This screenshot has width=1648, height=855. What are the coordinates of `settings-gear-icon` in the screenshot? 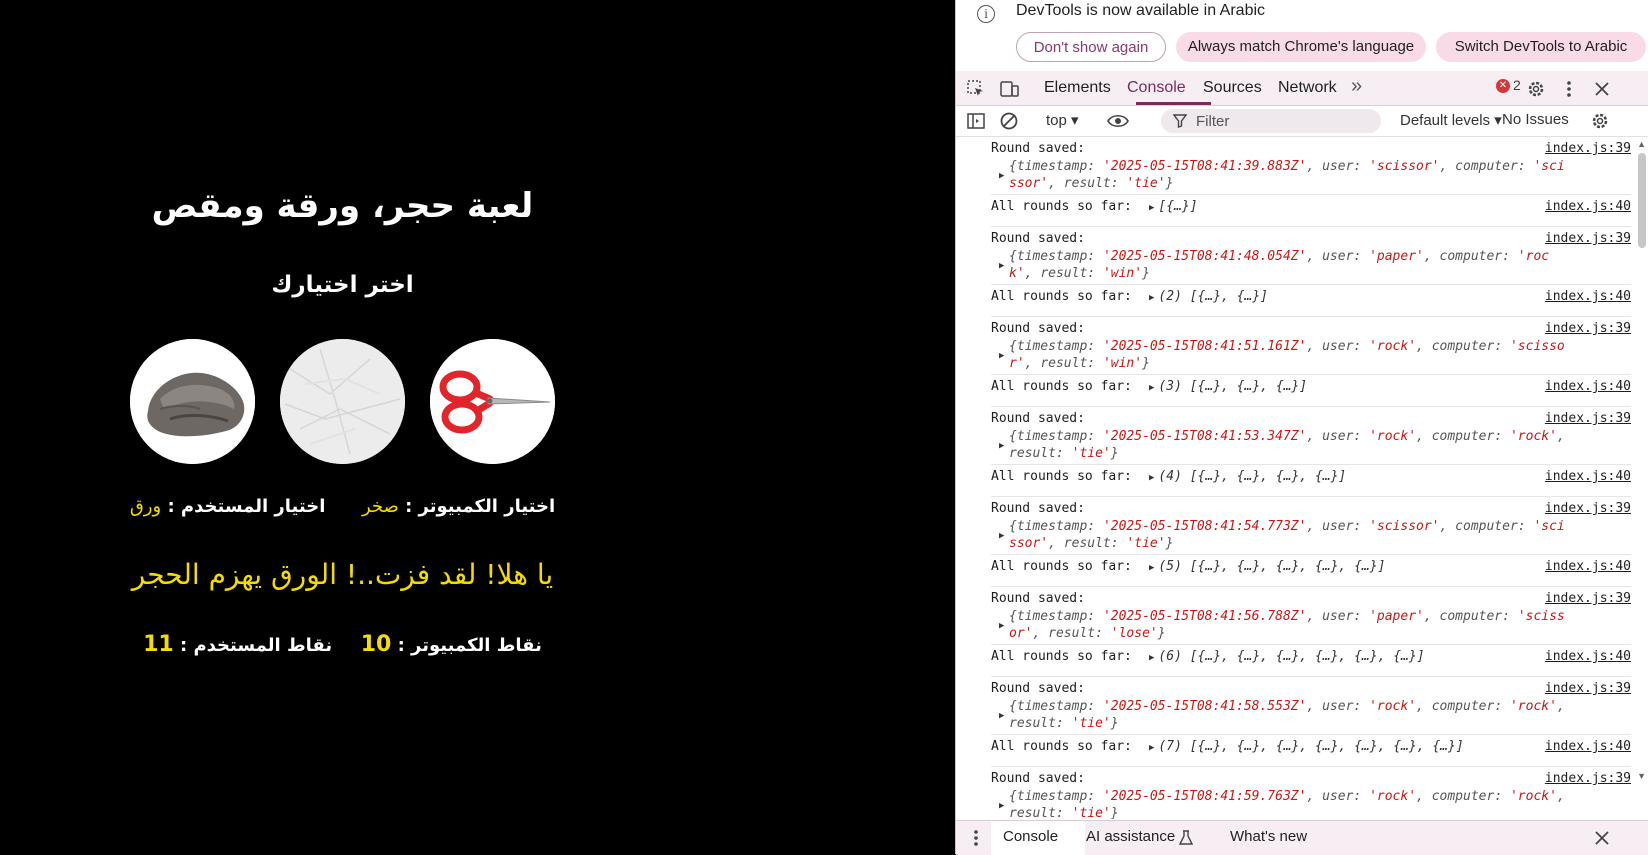 It's located at (1536, 89).